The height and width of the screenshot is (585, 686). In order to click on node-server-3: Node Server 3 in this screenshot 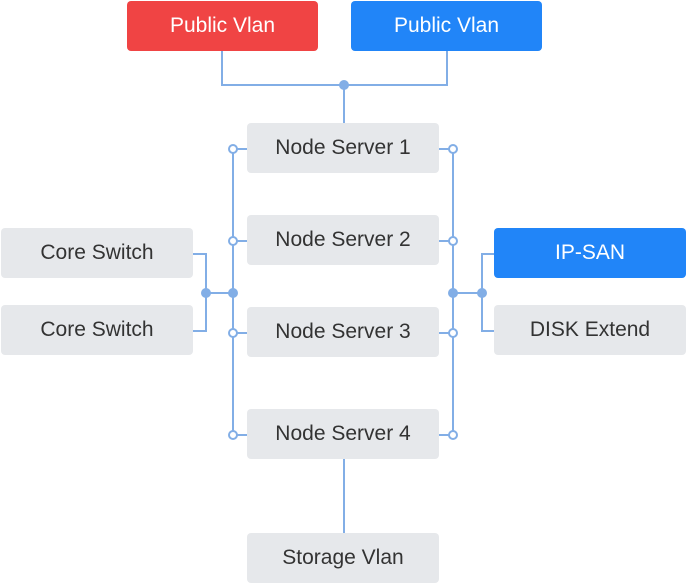, I will do `click(343, 332)`.